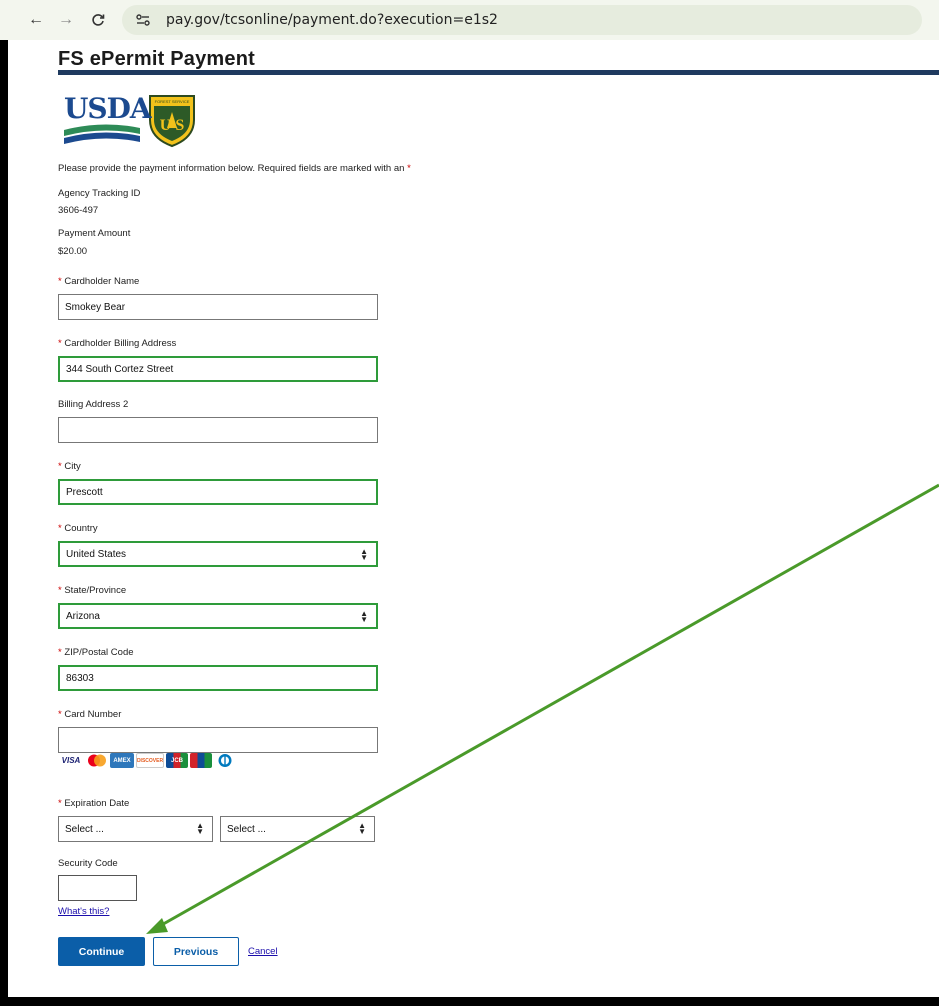 The height and width of the screenshot is (1006, 939). Describe the element at coordinates (94, 233) in the screenshot. I see `payment-amount-label: Payment Amount` at that location.